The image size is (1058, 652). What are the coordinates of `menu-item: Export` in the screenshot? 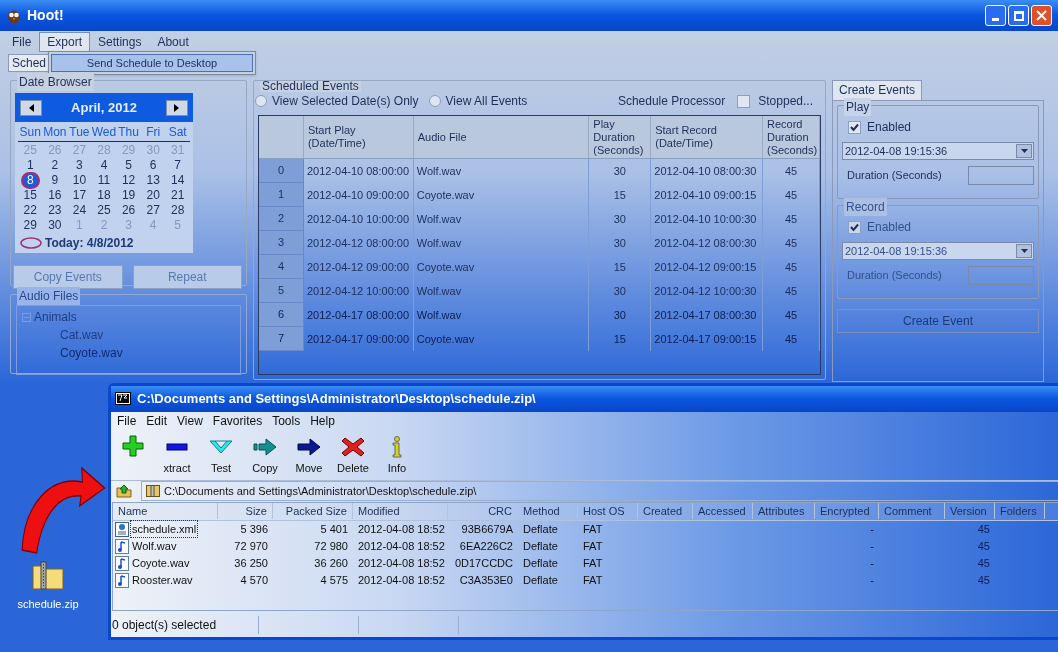 It's located at (65, 42).